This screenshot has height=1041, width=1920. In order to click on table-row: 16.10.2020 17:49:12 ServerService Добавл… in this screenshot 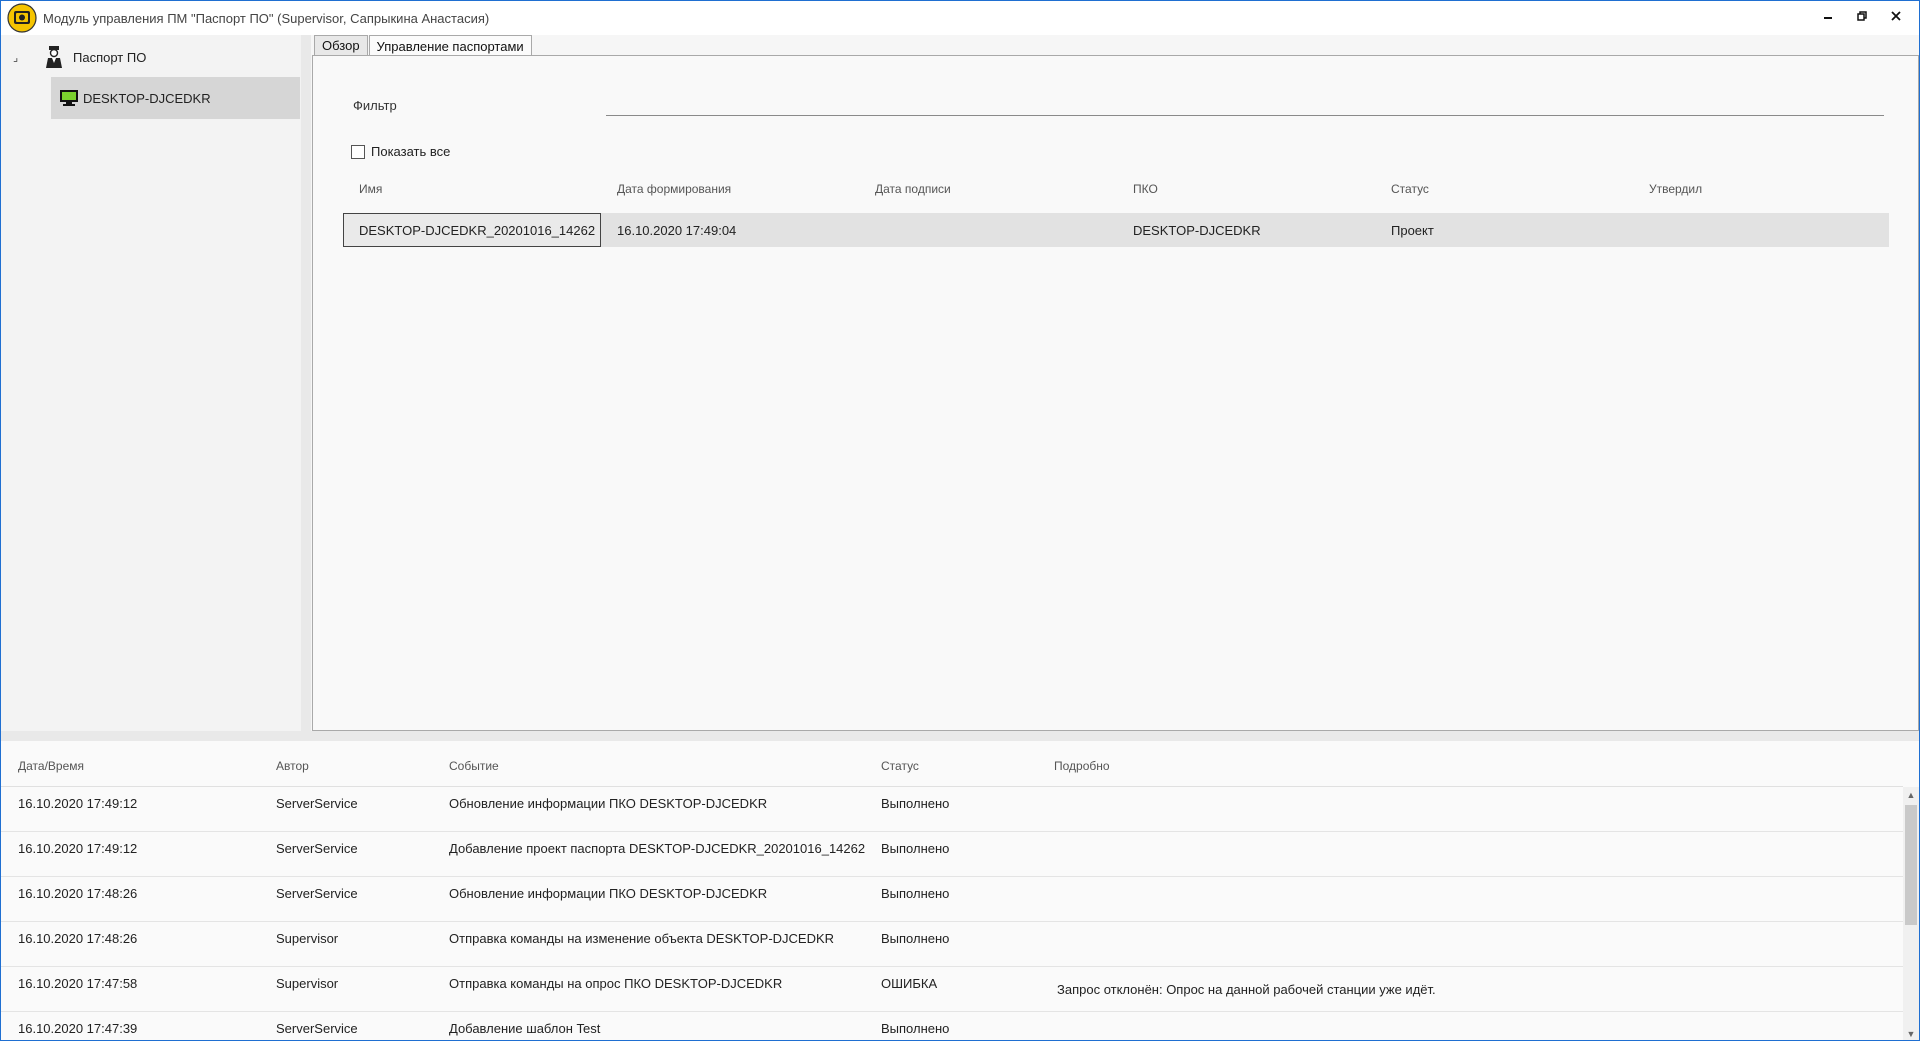, I will do `click(952, 854)`.